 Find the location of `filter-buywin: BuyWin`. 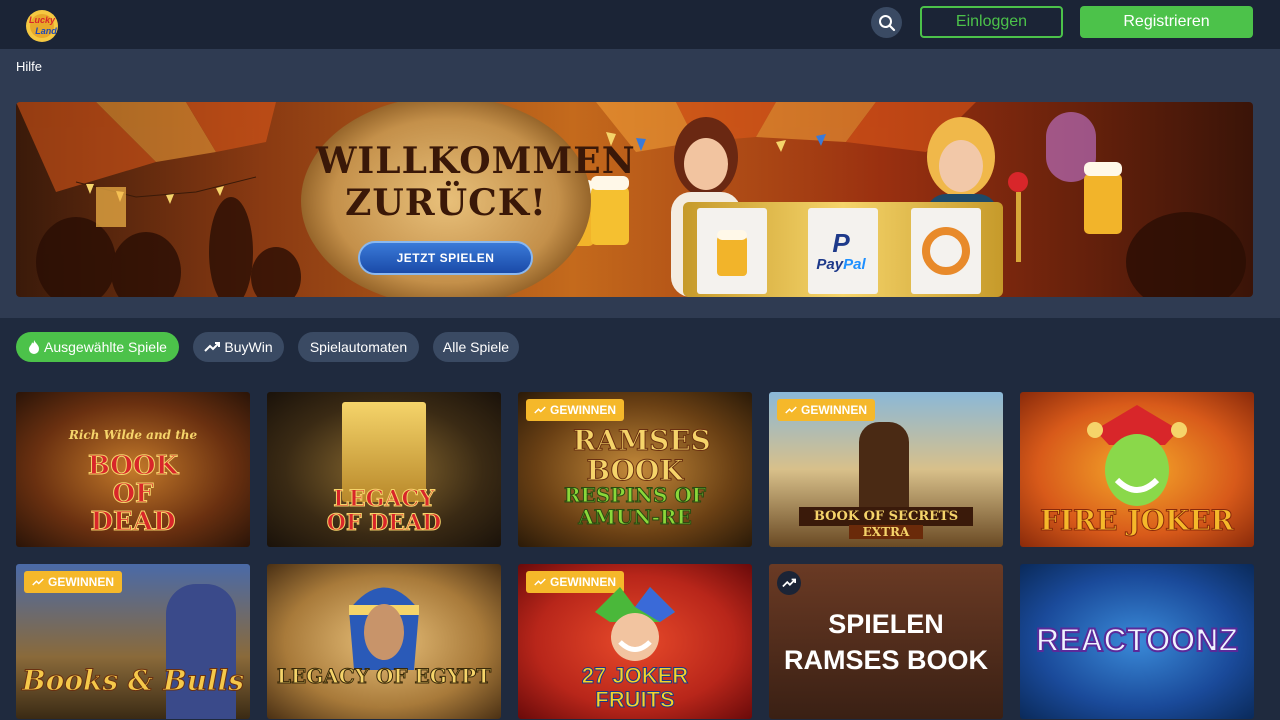

filter-buywin: BuyWin is located at coordinates (238, 347).